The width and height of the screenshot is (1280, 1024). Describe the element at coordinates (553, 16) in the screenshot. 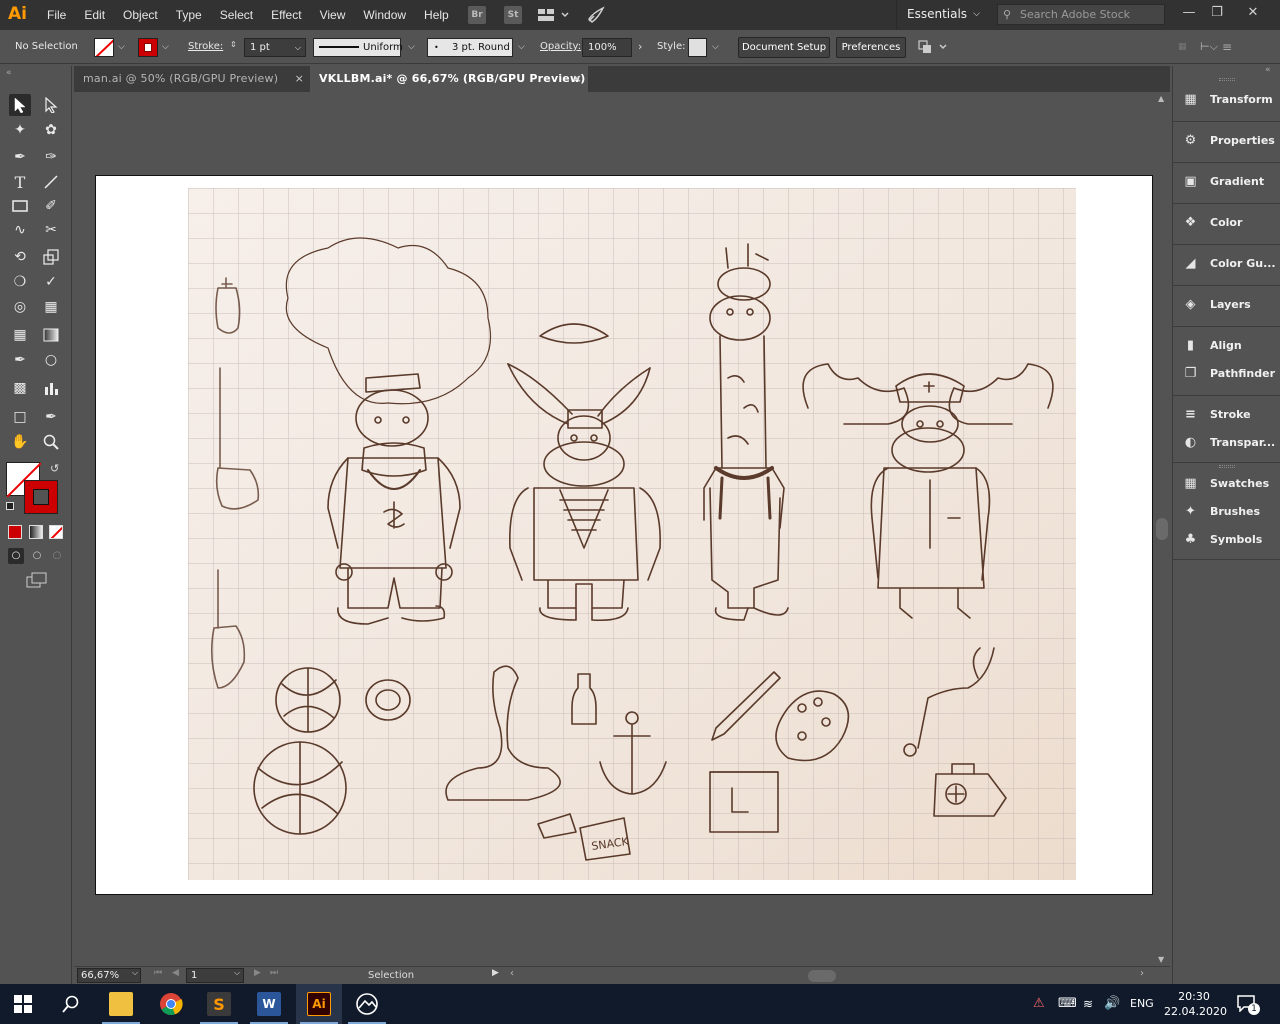

I see `arrange-documents-button` at that location.